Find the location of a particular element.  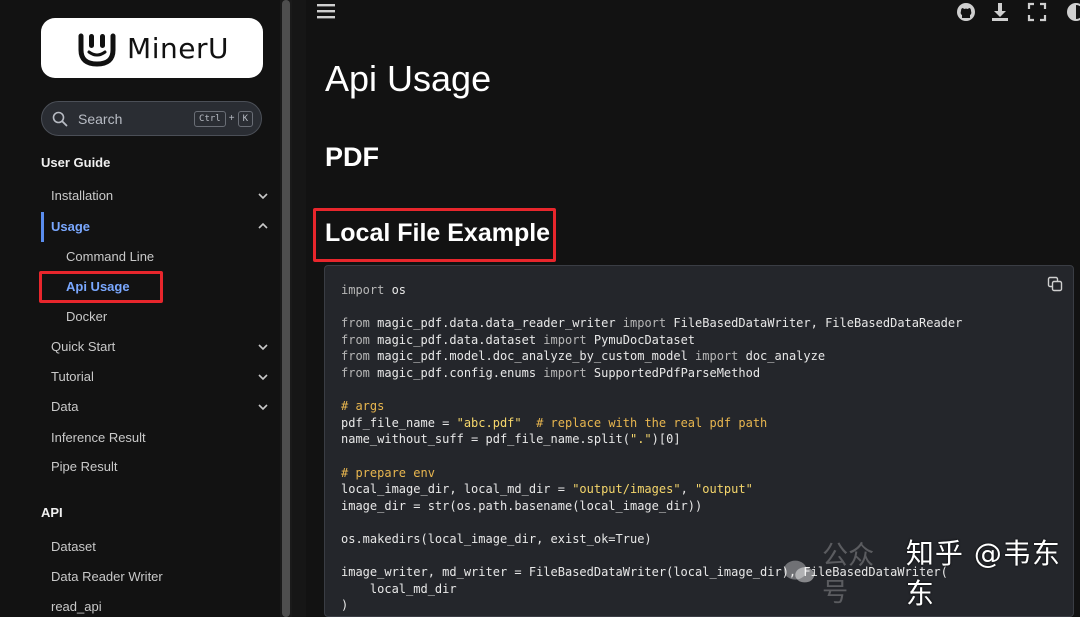

sidebar-scrollbar-thumb is located at coordinates (286, 308).